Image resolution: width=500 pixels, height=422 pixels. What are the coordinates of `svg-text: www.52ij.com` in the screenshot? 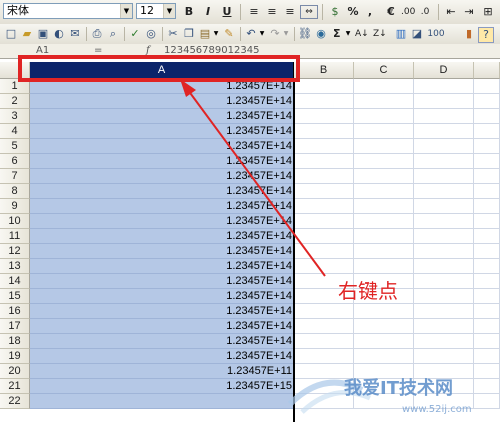 It's located at (437, 409).